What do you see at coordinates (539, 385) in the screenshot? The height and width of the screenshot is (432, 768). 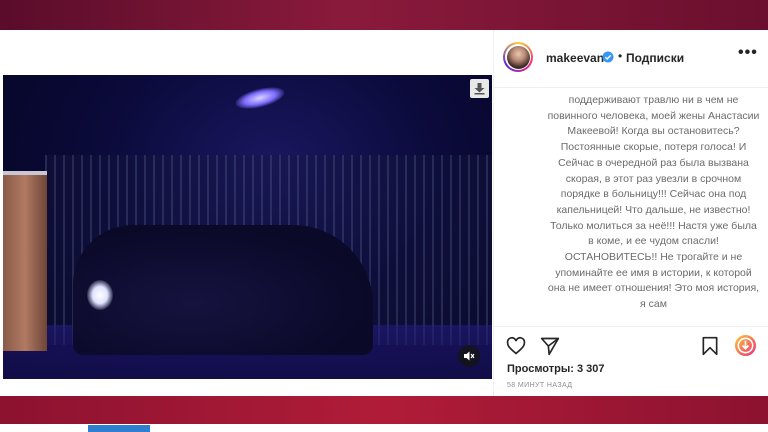 I see `post-timestamp: 58 МИНУТ НАЗАД` at bounding box center [539, 385].